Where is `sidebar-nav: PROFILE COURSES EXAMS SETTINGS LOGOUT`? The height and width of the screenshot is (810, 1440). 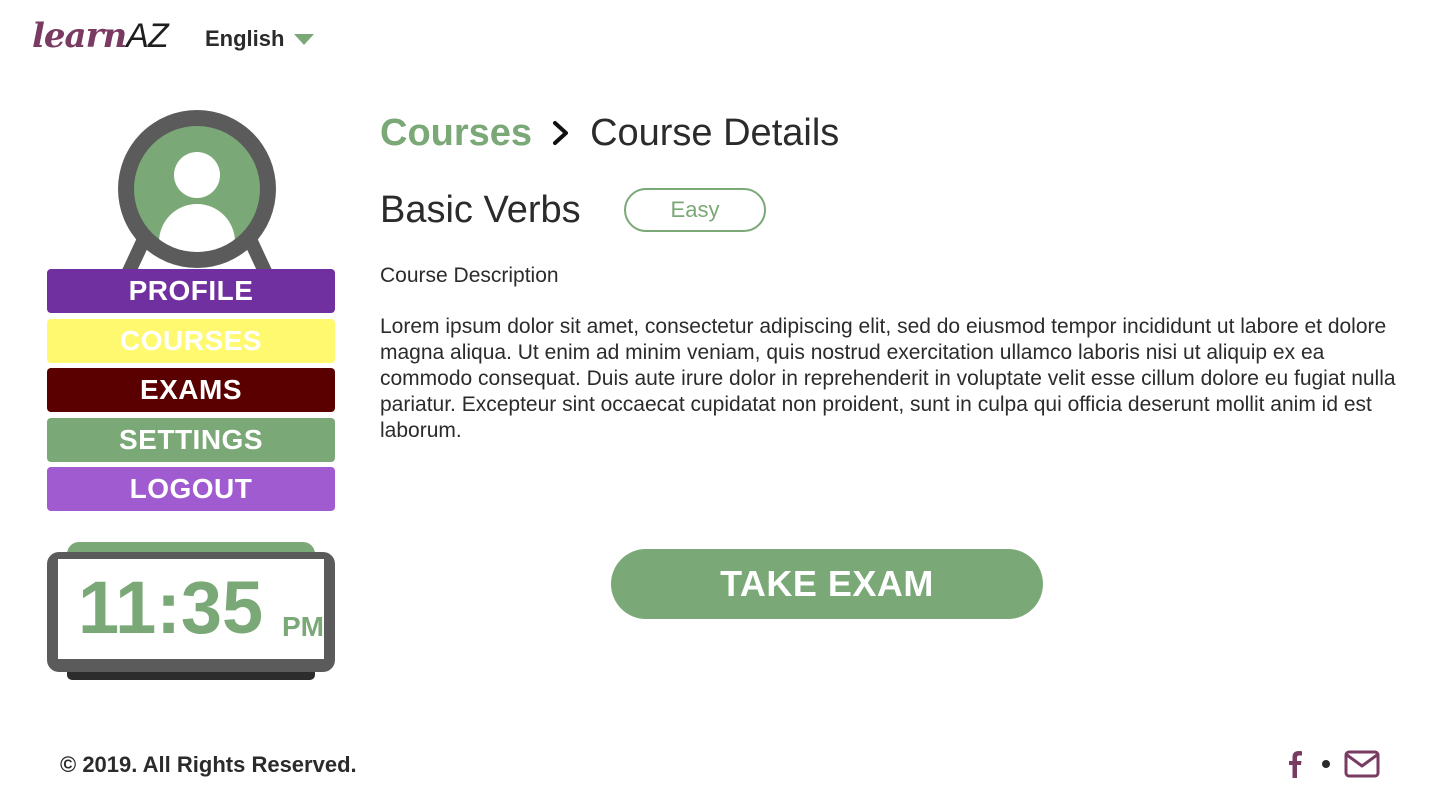 sidebar-nav: PROFILE COURSES EXAMS SETTINGS LOGOUT is located at coordinates (191, 393).